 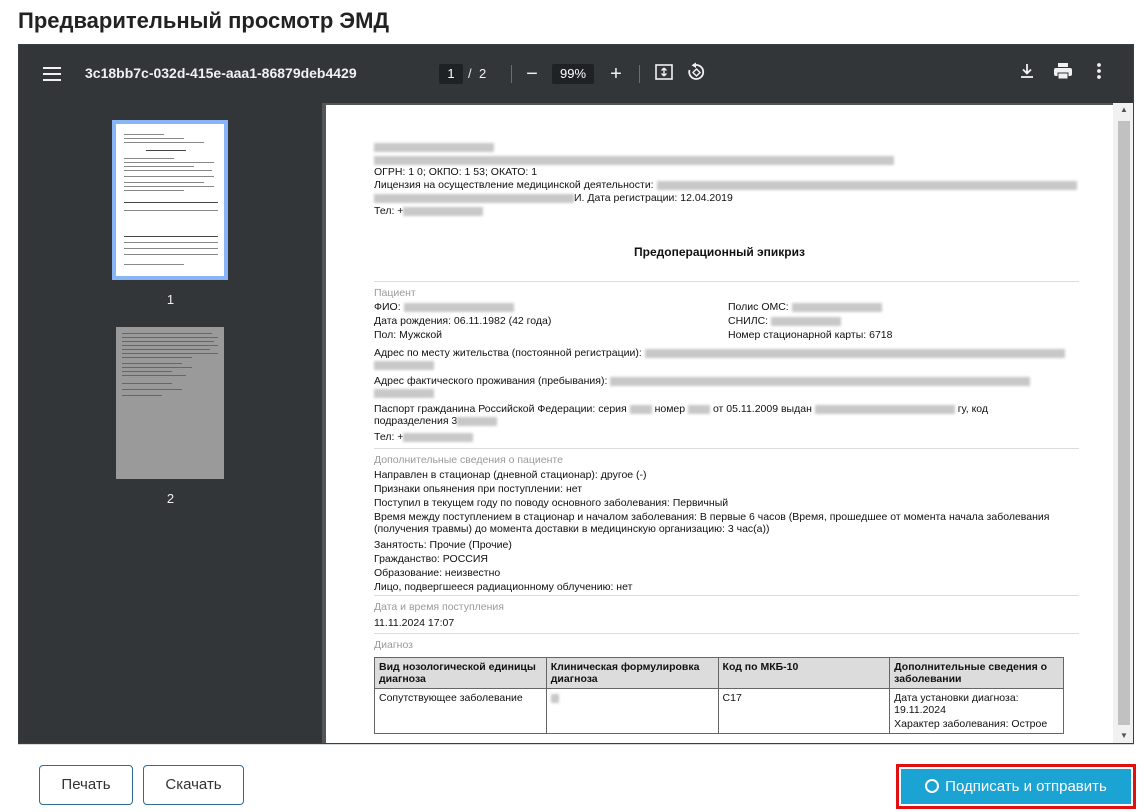 I want to click on patient-passport-line2: подразделения 3, so click(x=436, y=421).